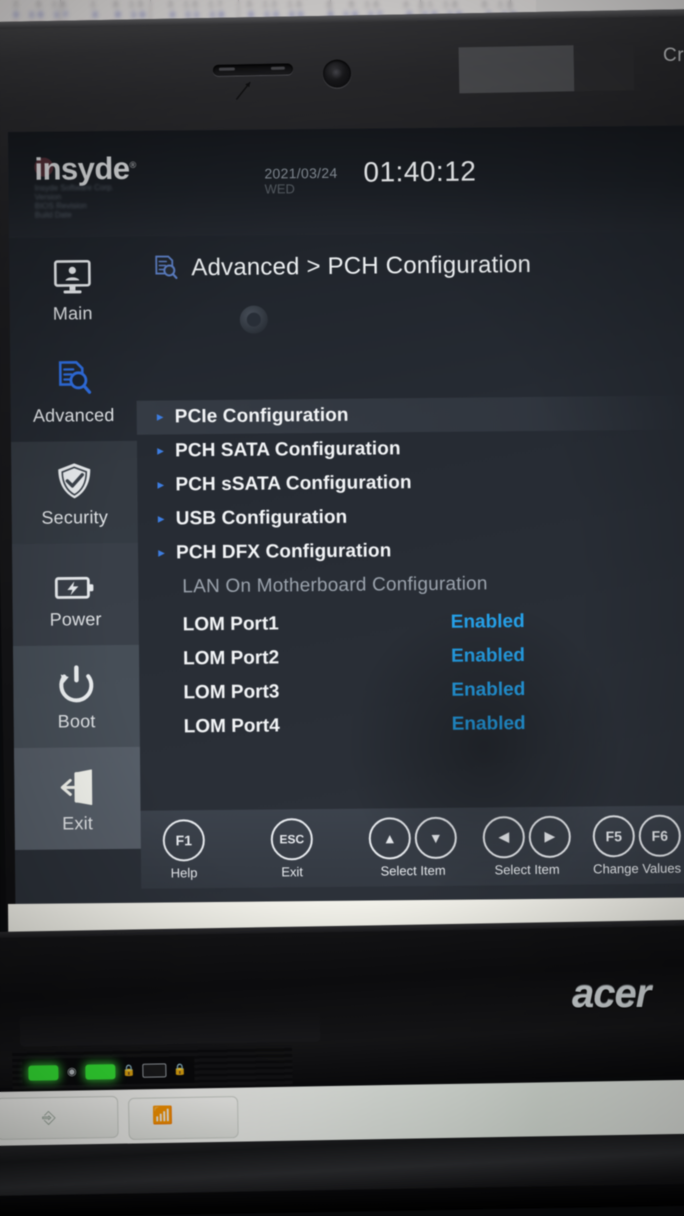  I want to click on battery-bolt-icon, so click(75, 581).